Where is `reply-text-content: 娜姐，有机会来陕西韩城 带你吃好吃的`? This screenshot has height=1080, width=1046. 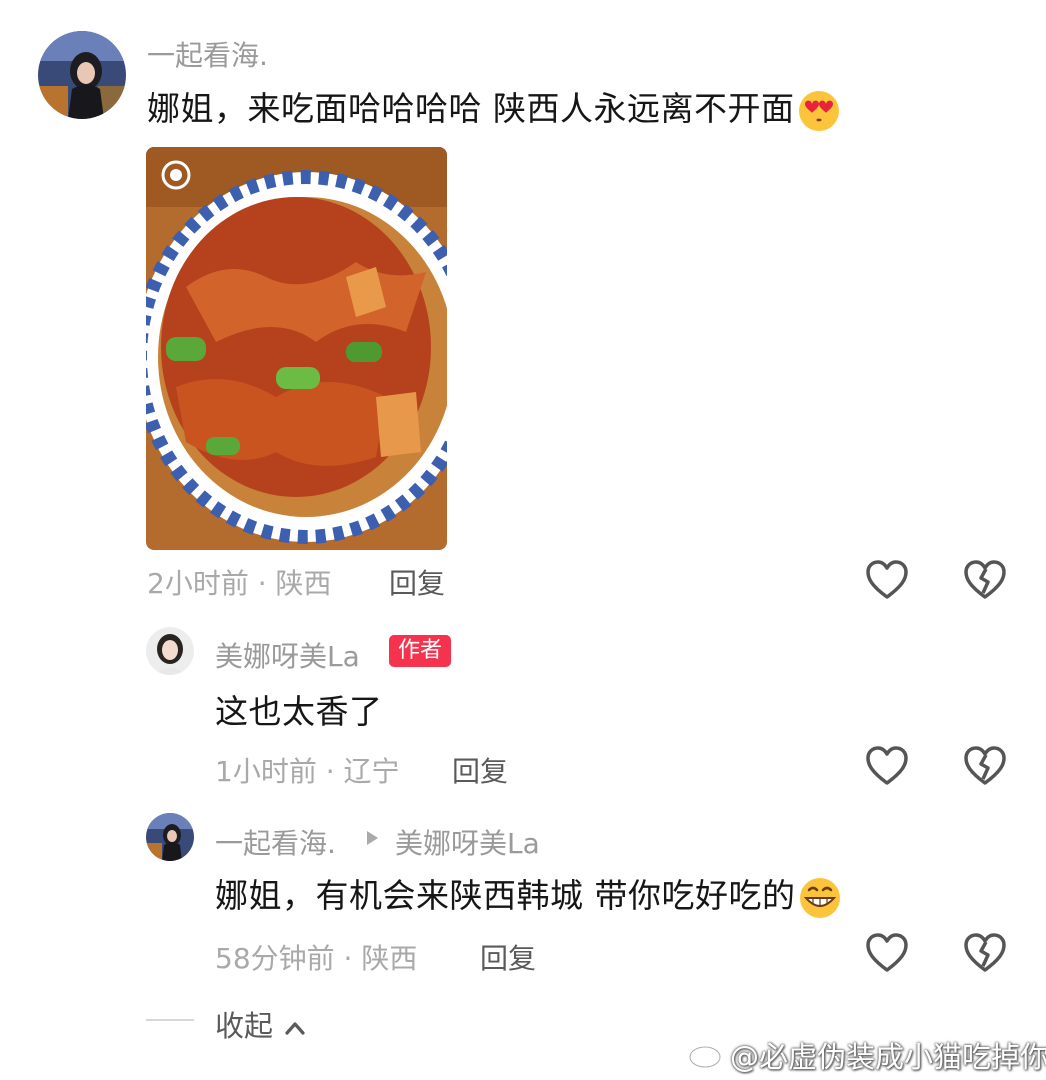
reply-text-content: 娜姐，有机会来陕西韩城 带你吃好吃的 is located at coordinates (505, 895).